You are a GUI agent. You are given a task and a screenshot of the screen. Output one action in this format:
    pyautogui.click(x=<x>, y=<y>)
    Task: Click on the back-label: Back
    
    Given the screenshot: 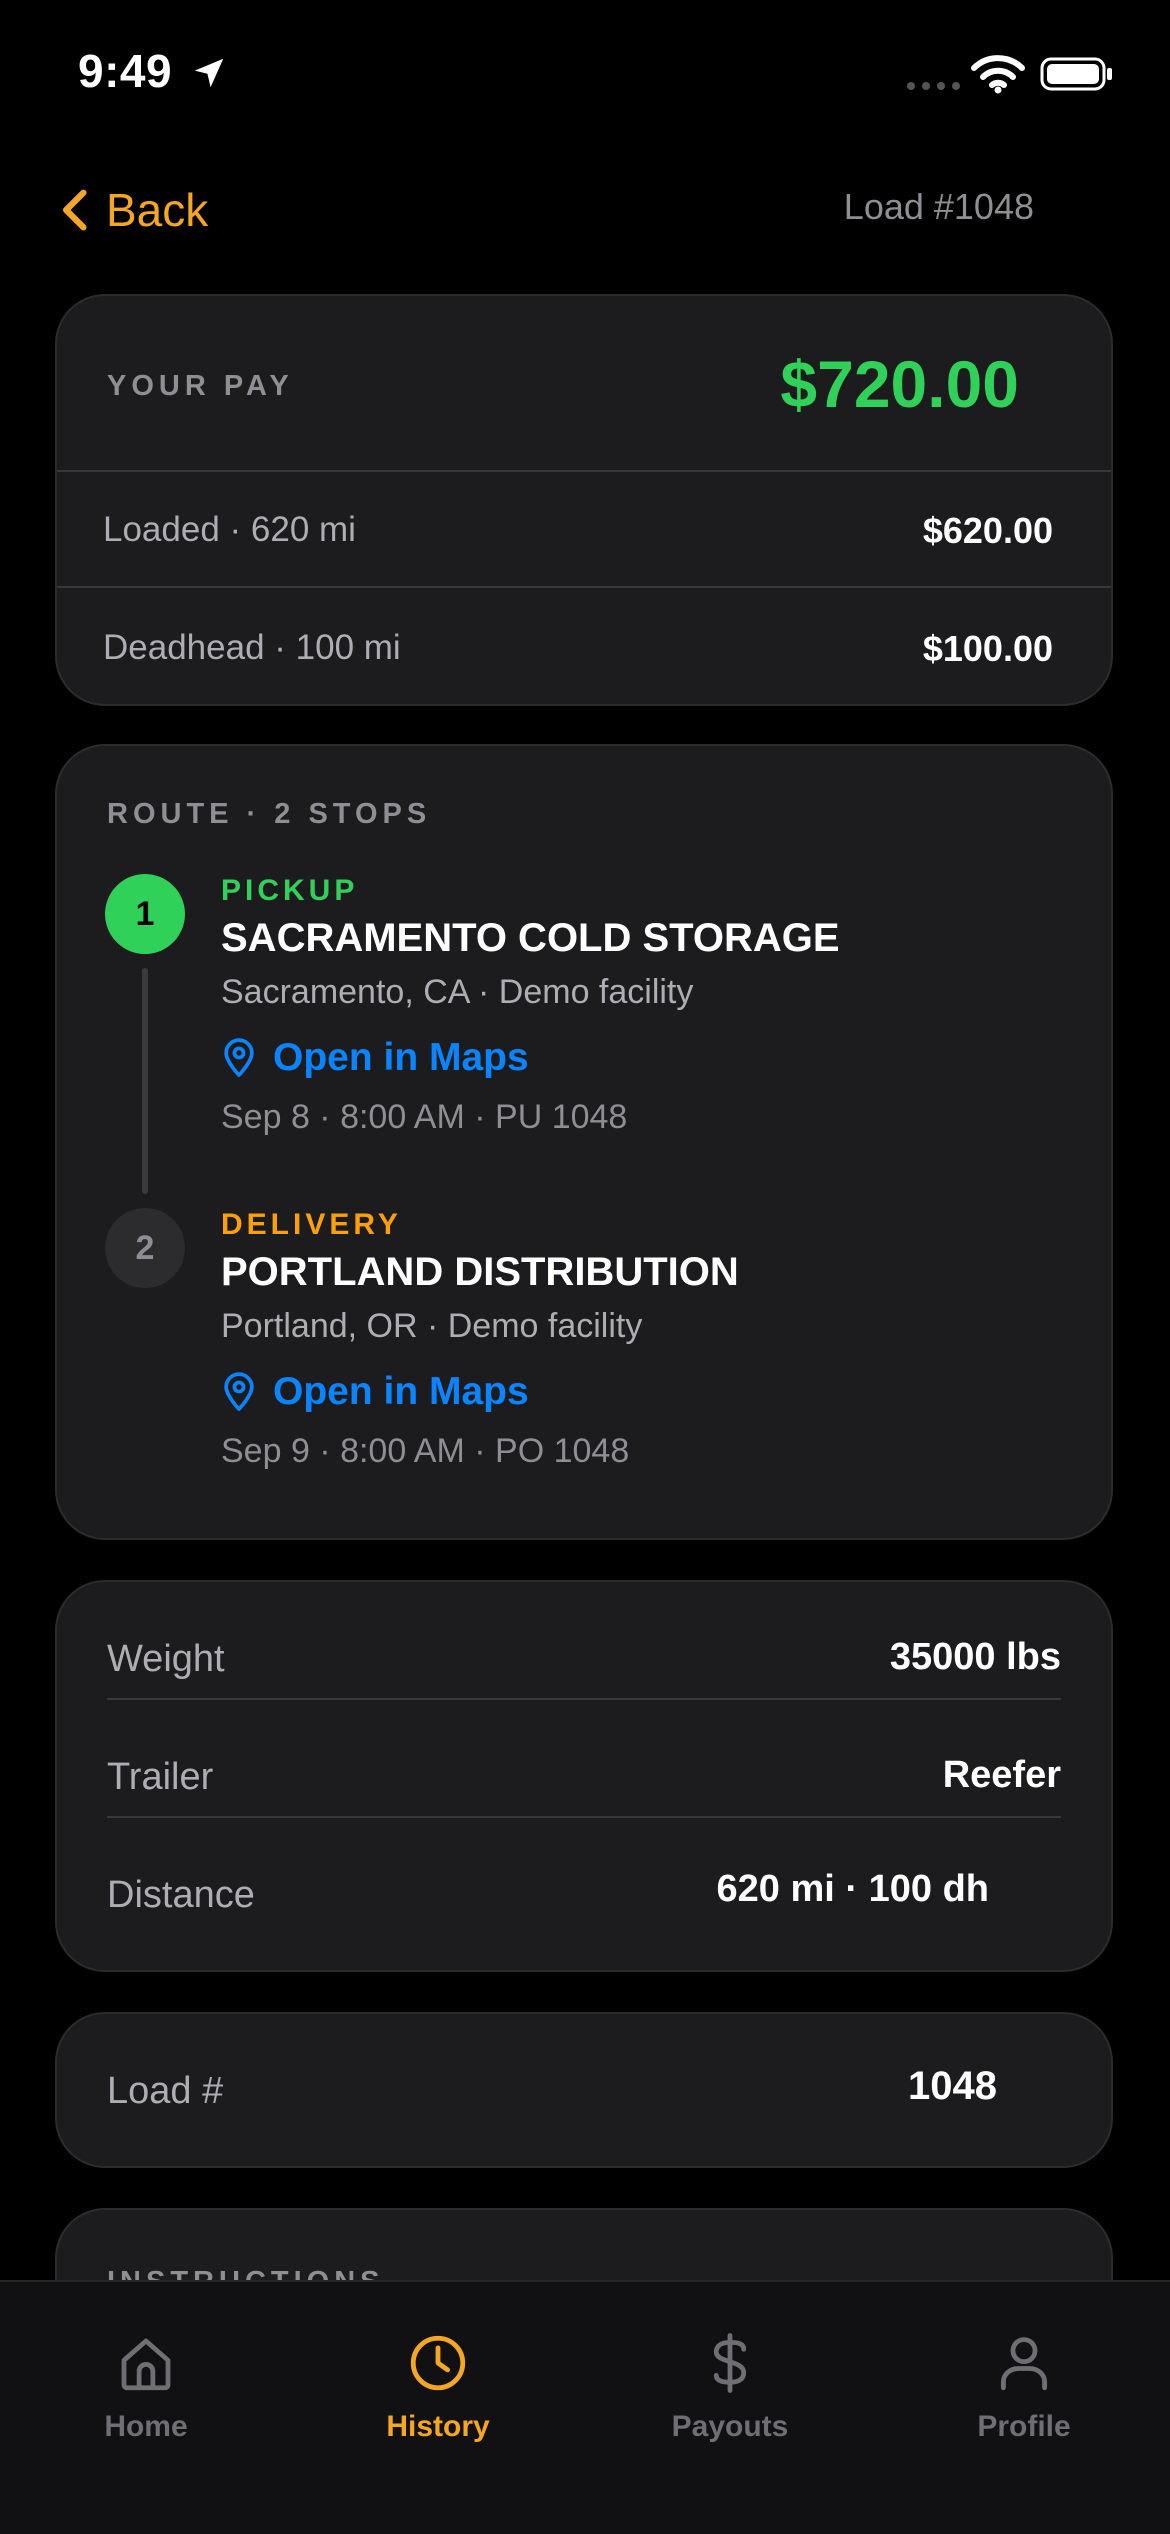 What is the action you would take?
    pyautogui.click(x=157, y=210)
    